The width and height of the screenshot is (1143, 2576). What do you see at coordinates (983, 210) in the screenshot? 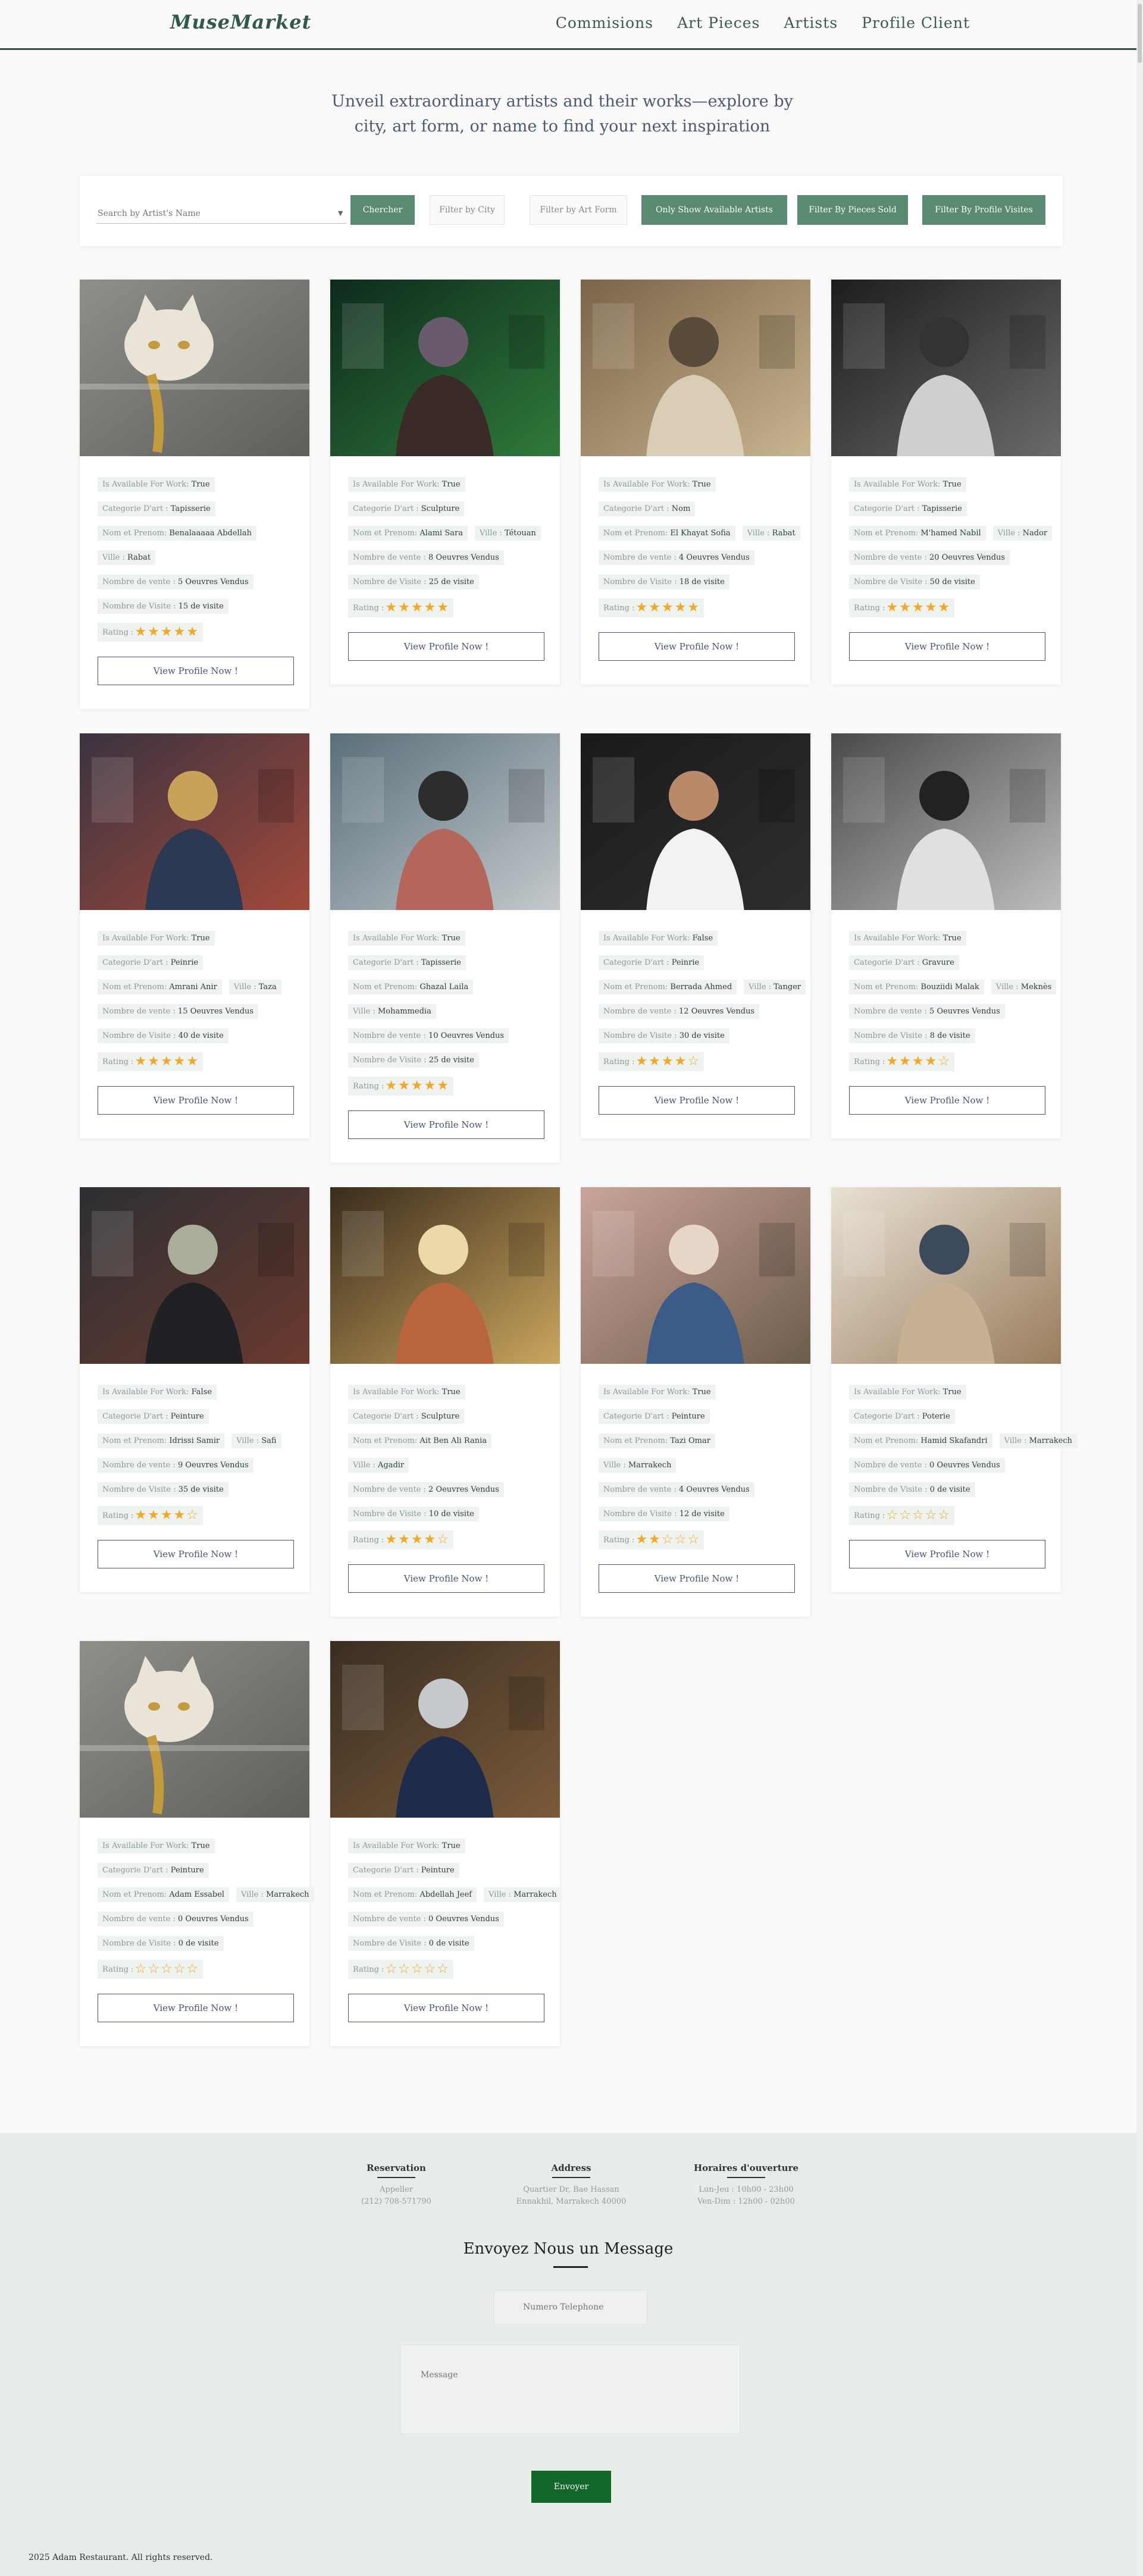
I see `profile-visites-filter-button: Filter By Profile Visites` at bounding box center [983, 210].